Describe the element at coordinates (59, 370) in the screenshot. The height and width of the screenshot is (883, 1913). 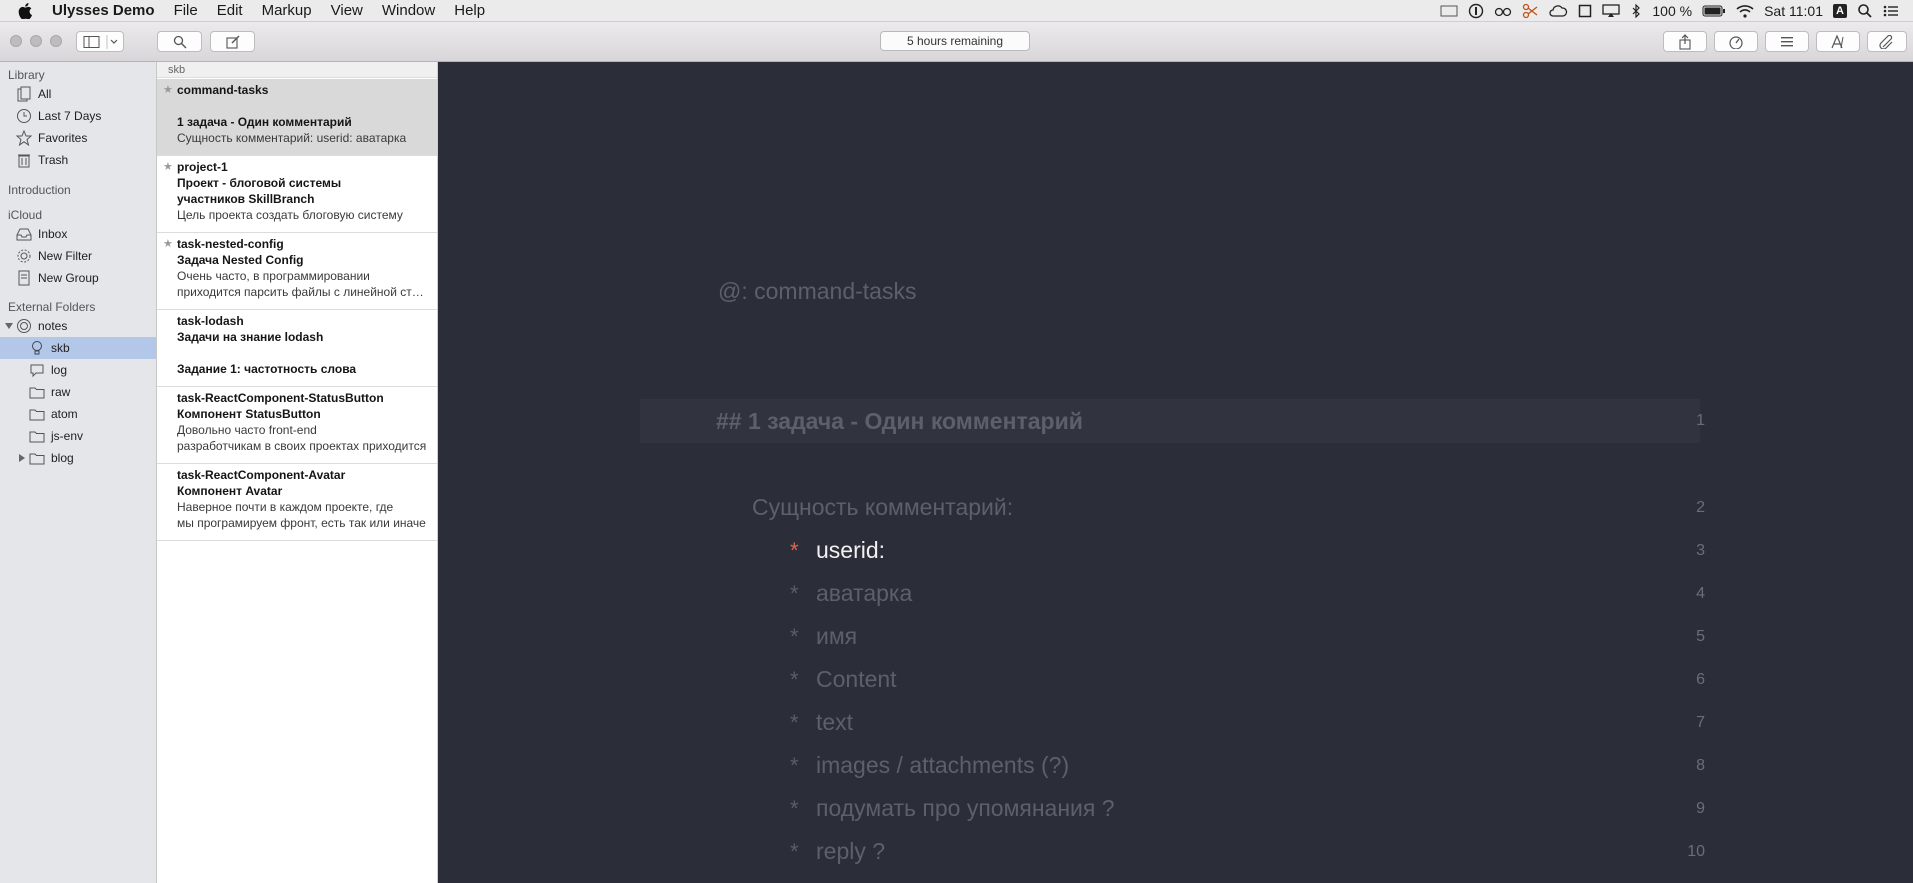
I see `sidebar-item-label: log` at that location.